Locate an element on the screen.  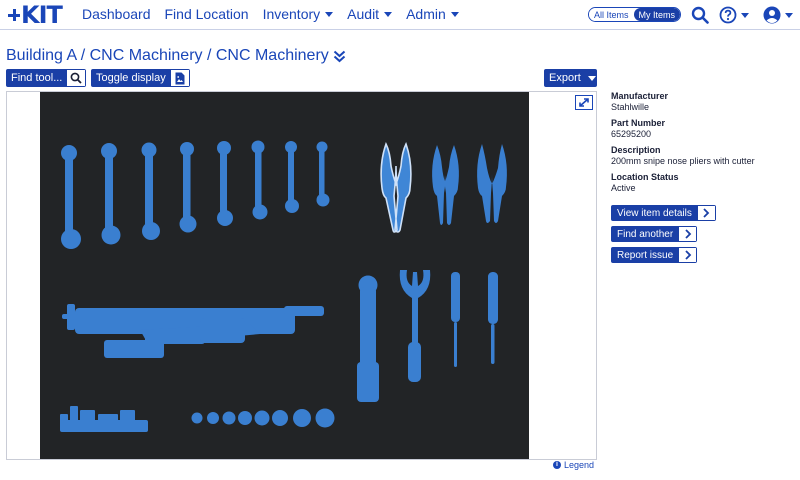
logo-text: KIT is located at coordinates (42, 15).